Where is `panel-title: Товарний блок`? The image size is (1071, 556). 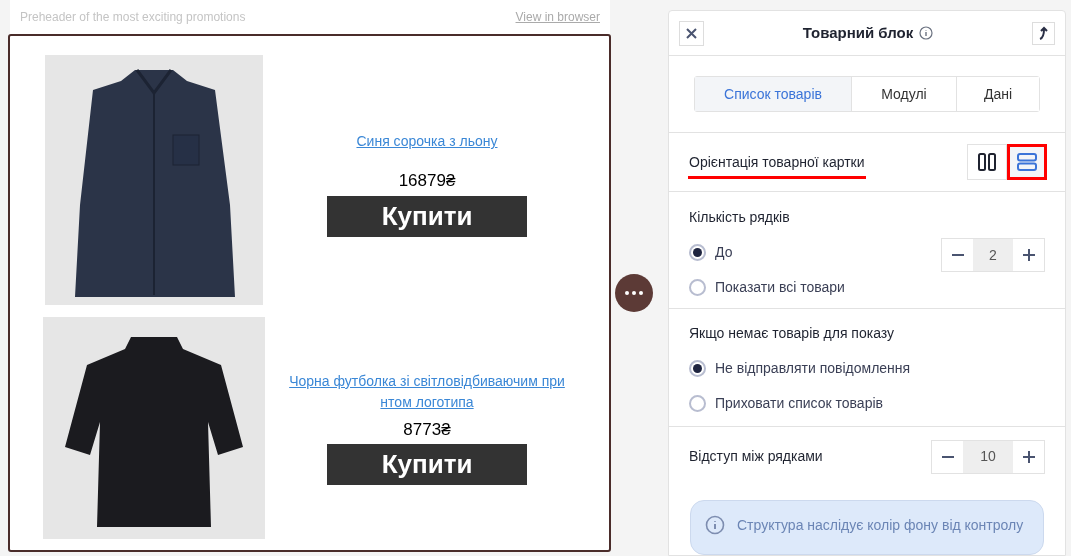 panel-title: Товарний блок is located at coordinates (858, 32).